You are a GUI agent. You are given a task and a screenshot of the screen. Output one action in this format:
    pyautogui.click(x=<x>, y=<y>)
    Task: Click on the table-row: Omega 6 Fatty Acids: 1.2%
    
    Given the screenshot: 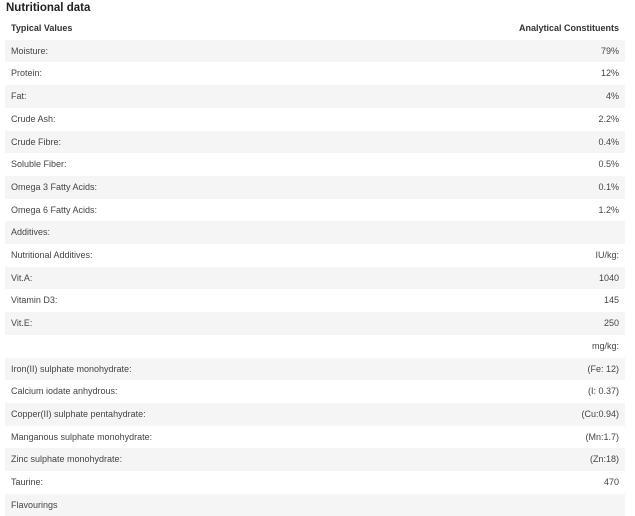 What is the action you would take?
    pyautogui.click(x=315, y=210)
    